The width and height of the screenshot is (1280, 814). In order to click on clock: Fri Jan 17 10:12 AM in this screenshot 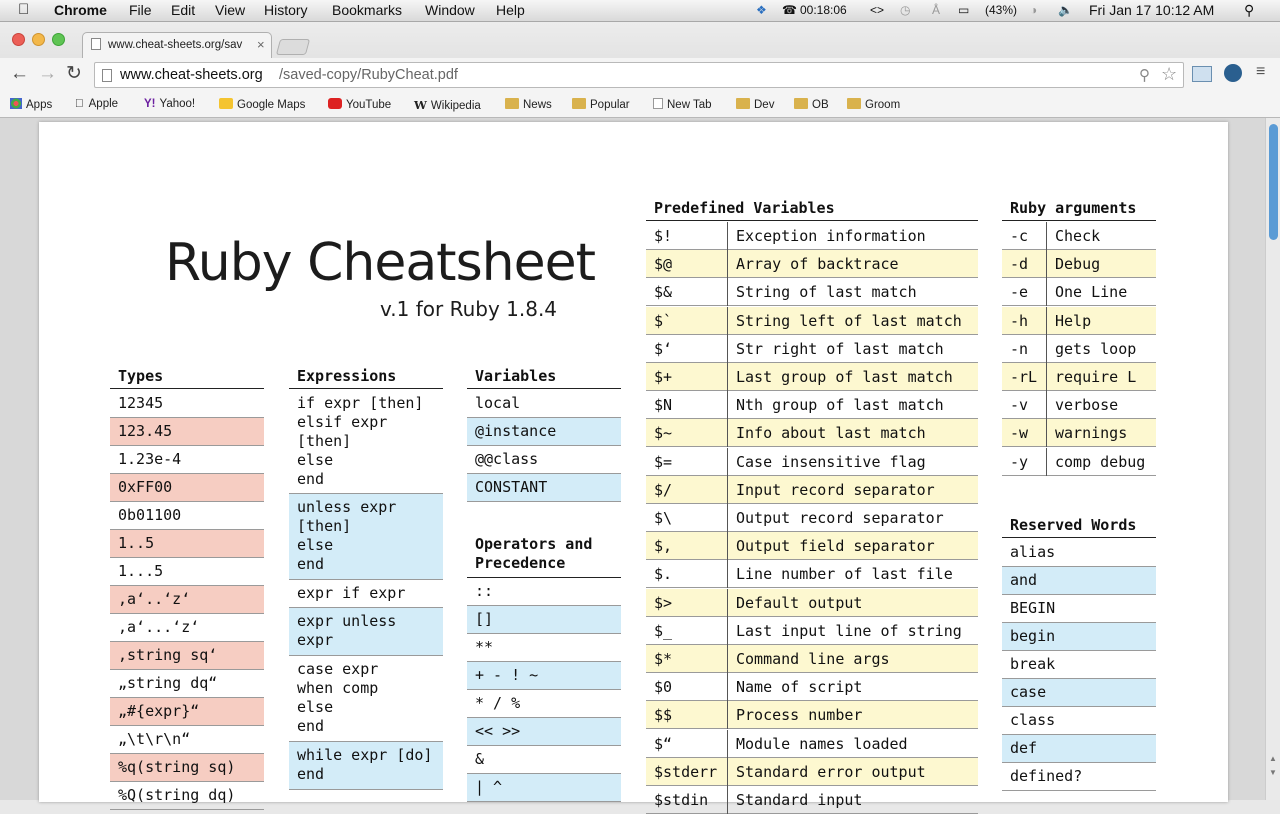, I will do `click(1151, 10)`.